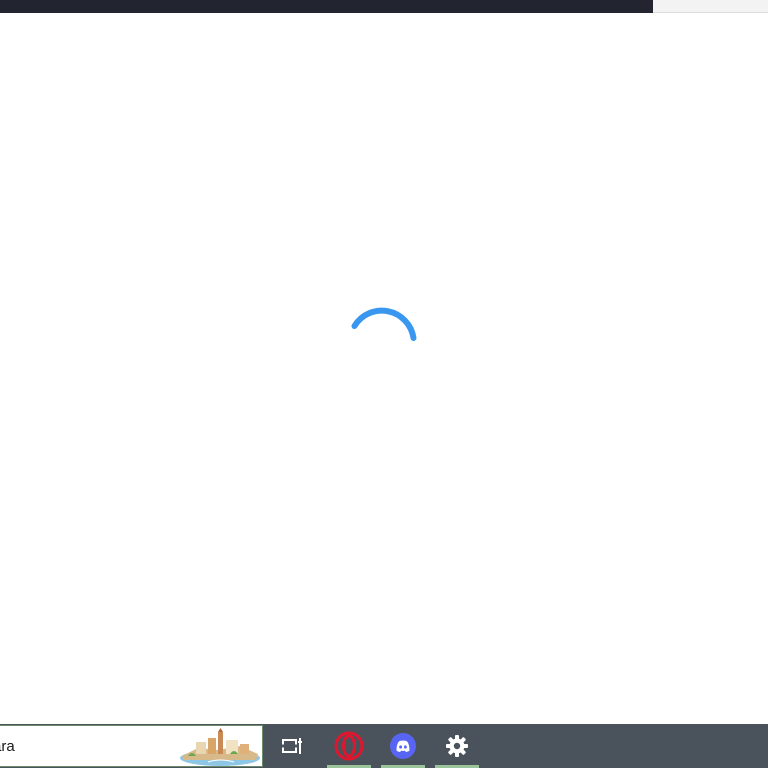  I want to click on search-input-text: ara, so click(7, 746).